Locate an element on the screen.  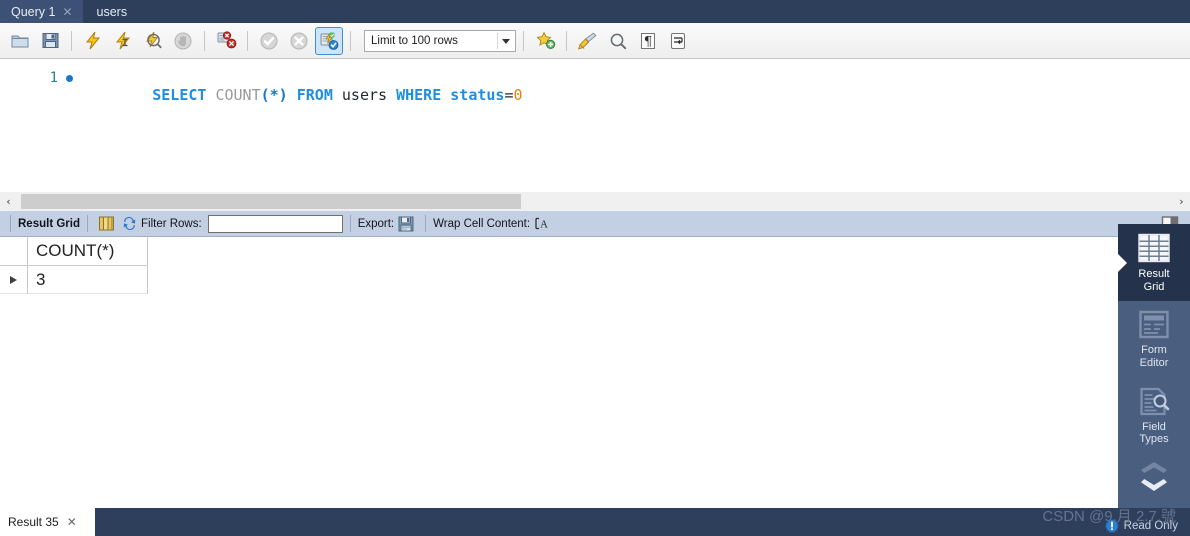
grid-column-header-count: COUNT(*) is located at coordinates (88, 251).